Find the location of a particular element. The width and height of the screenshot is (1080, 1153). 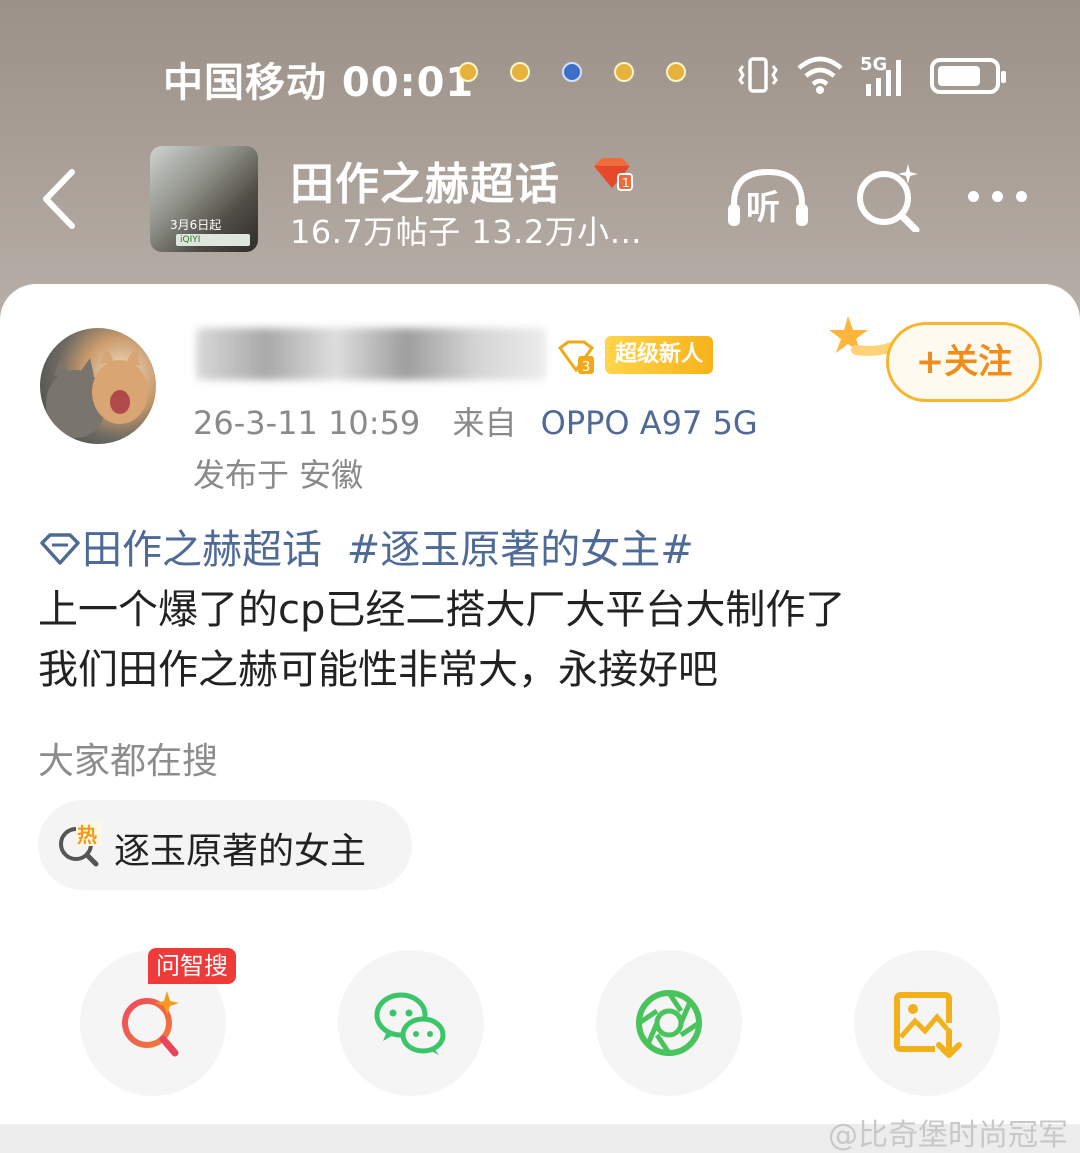

cat-avatar-image is located at coordinates (97, 392).